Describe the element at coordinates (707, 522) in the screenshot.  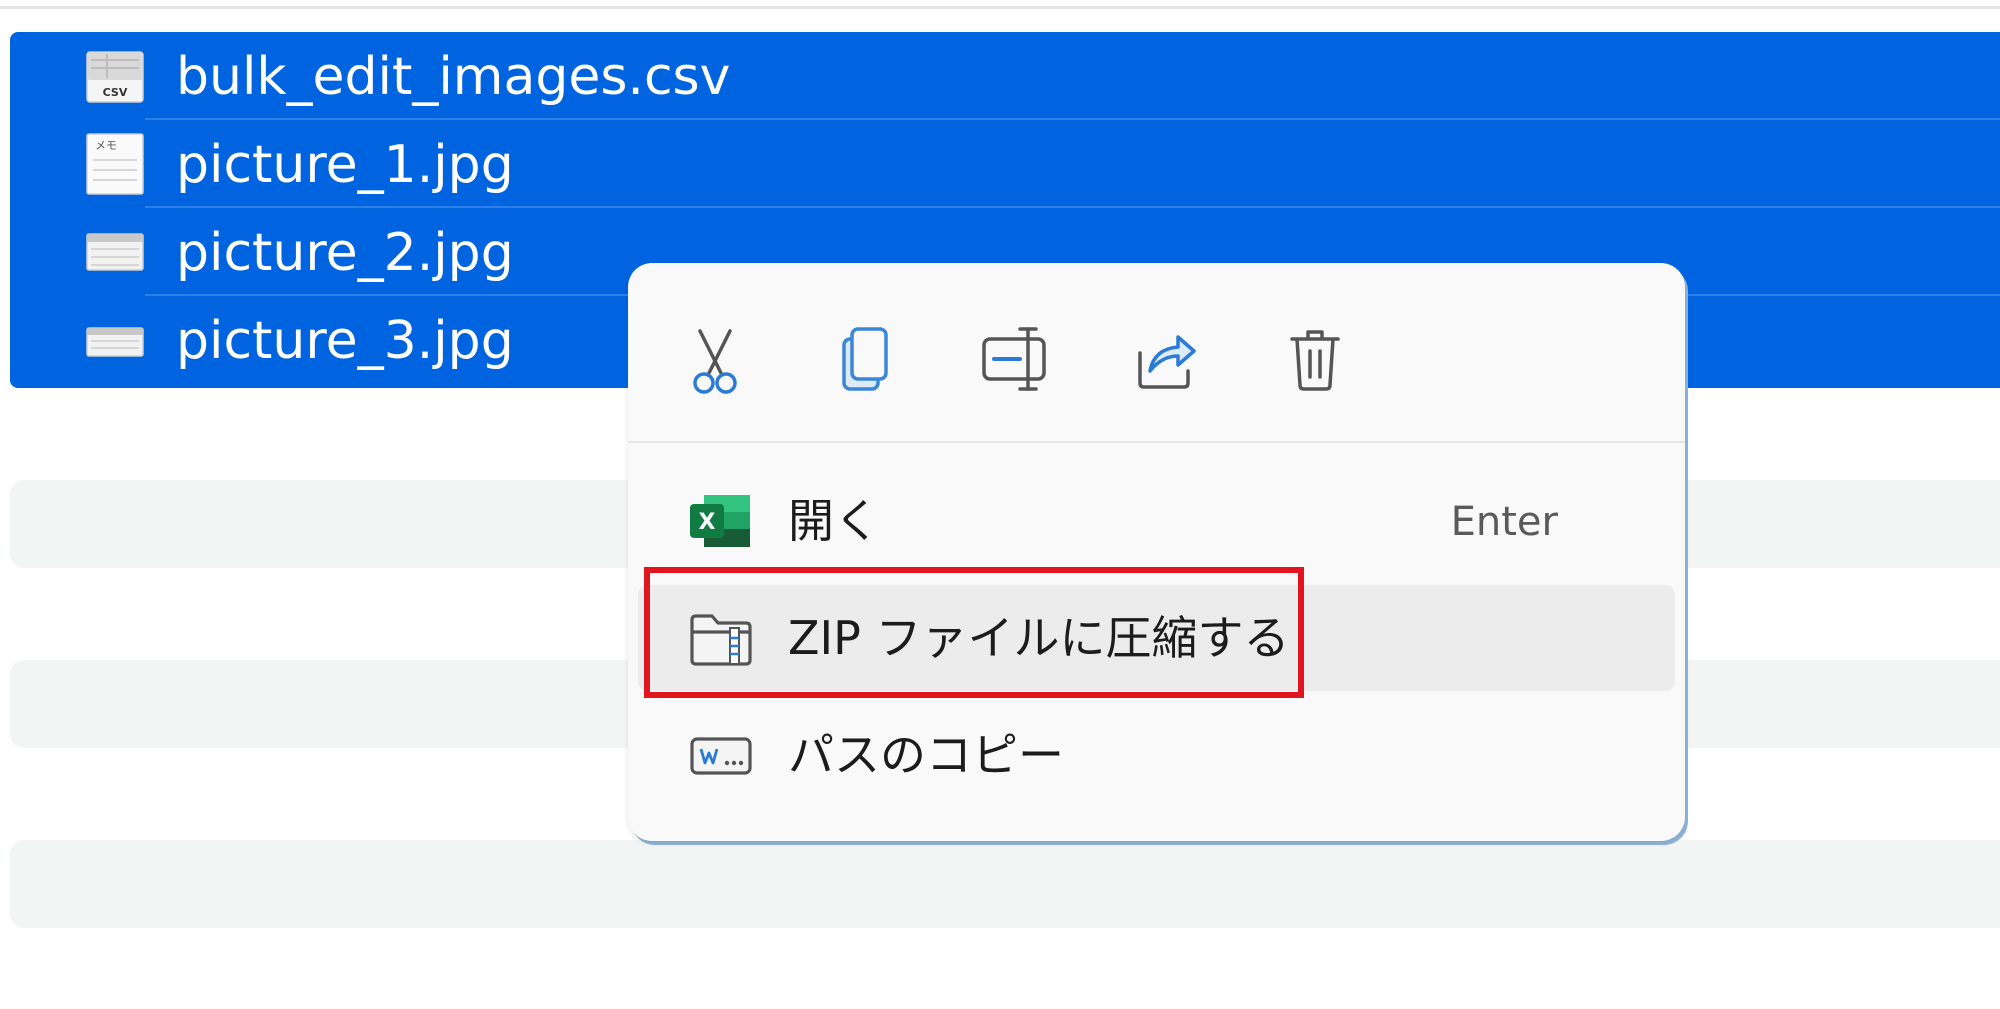
I see `svg-text: X` at that location.